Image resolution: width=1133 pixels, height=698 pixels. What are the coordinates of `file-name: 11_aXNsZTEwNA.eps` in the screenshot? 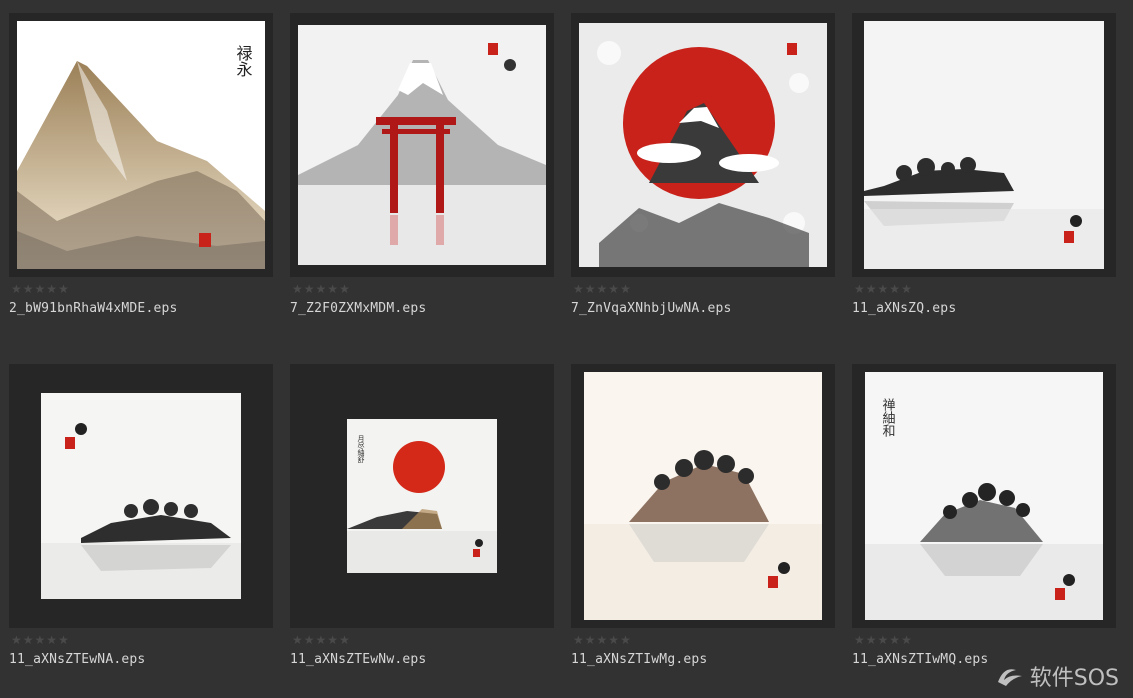 It's located at (149, 659).